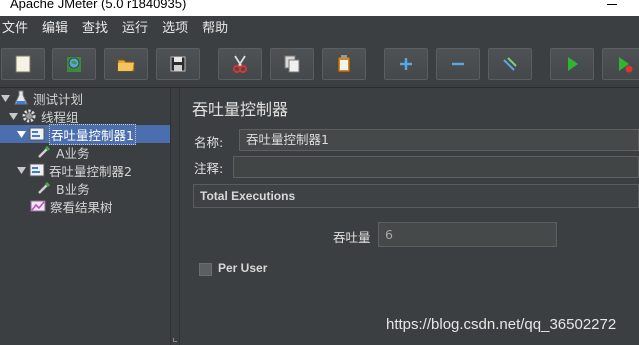 The image size is (639, 345). I want to click on menubar: 文件 编辑 查找 运行 选项 帮助, so click(319, 29).